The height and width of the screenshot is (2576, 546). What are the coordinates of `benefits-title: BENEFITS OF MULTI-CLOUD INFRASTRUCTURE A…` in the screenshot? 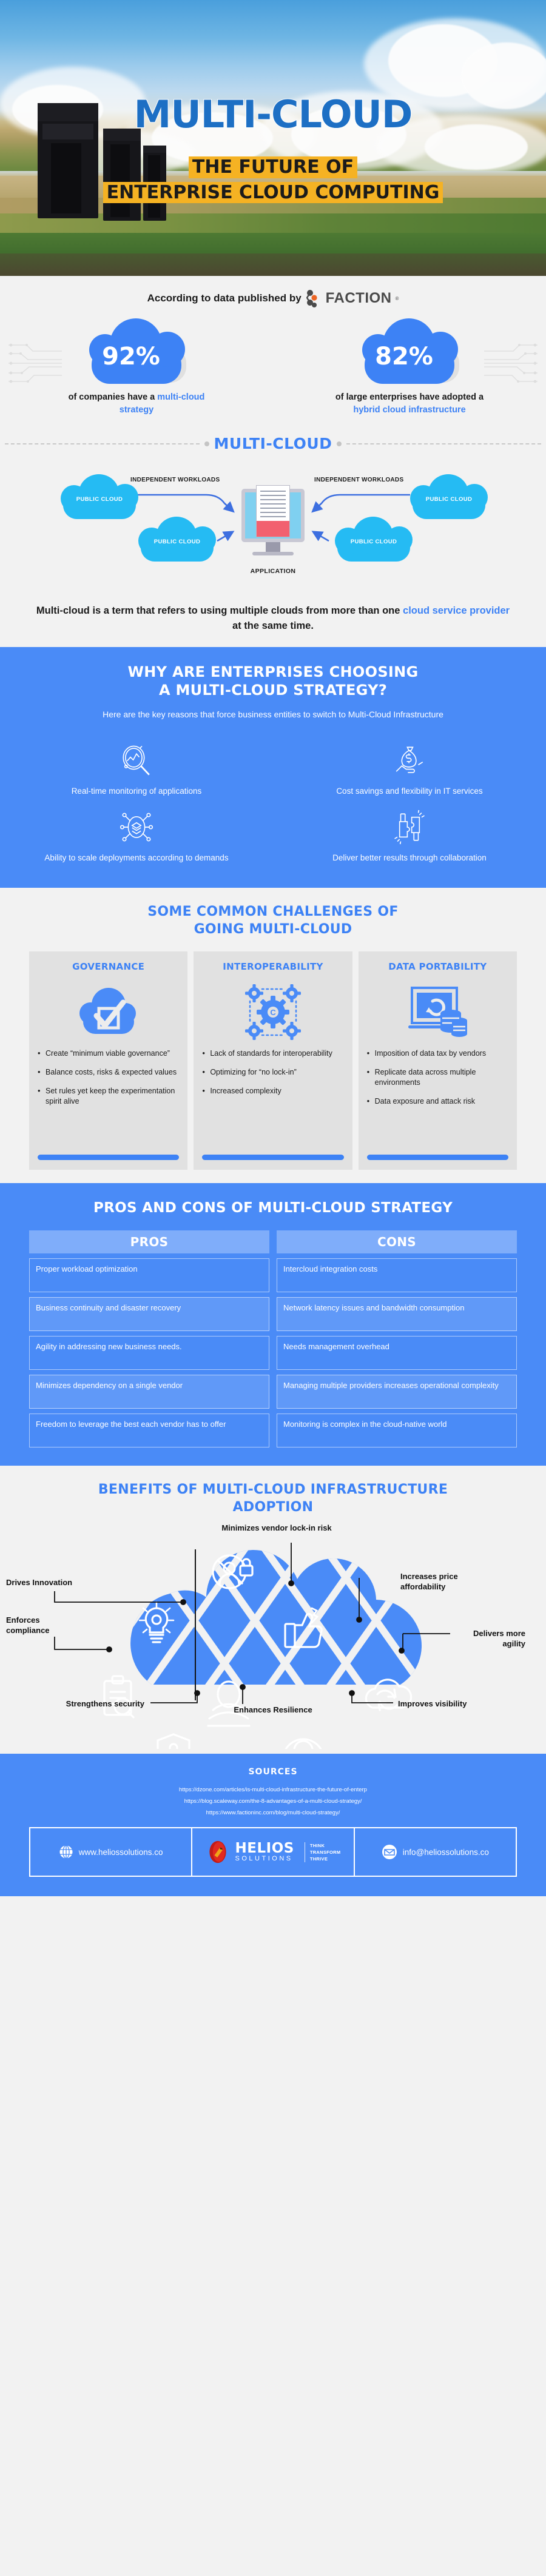 It's located at (273, 1498).